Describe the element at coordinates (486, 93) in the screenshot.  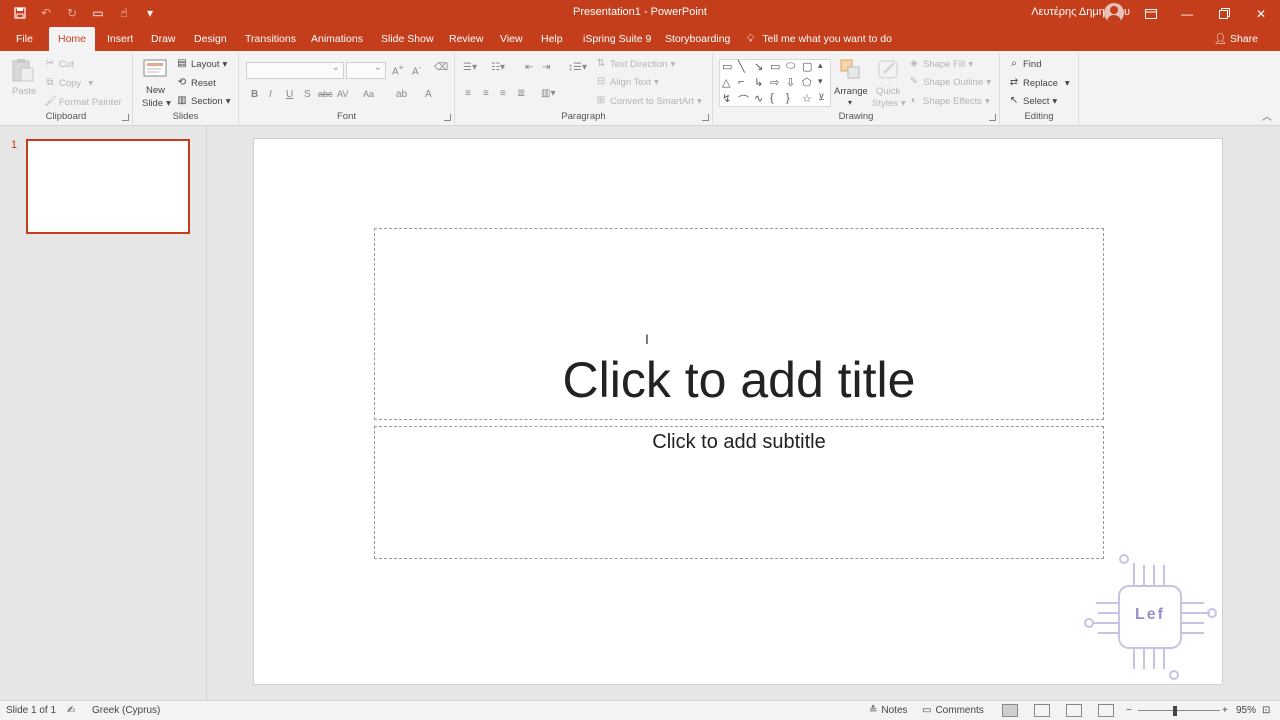
I see `align-center-icon: ≡` at that location.